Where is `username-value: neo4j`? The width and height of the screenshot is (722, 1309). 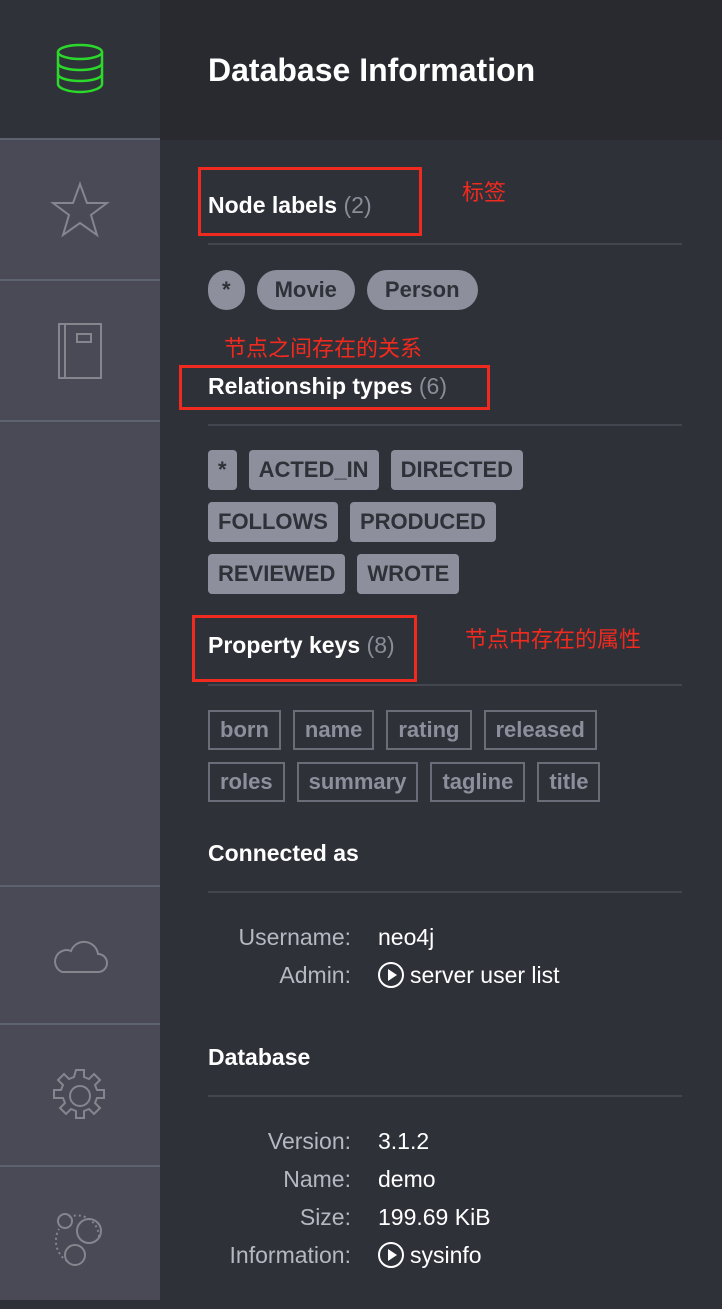 username-value: neo4j is located at coordinates (406, 936).